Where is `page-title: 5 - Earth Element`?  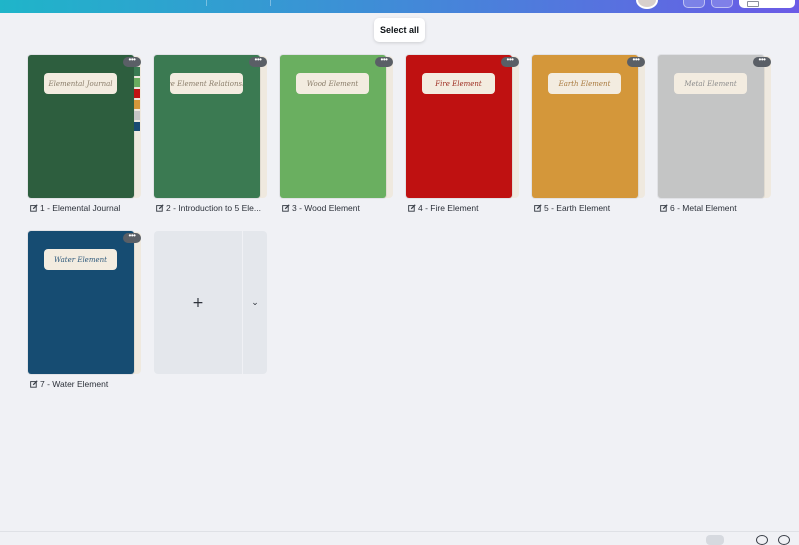 page-title: 5 - Earth Element is located at coordinates (577, 208).